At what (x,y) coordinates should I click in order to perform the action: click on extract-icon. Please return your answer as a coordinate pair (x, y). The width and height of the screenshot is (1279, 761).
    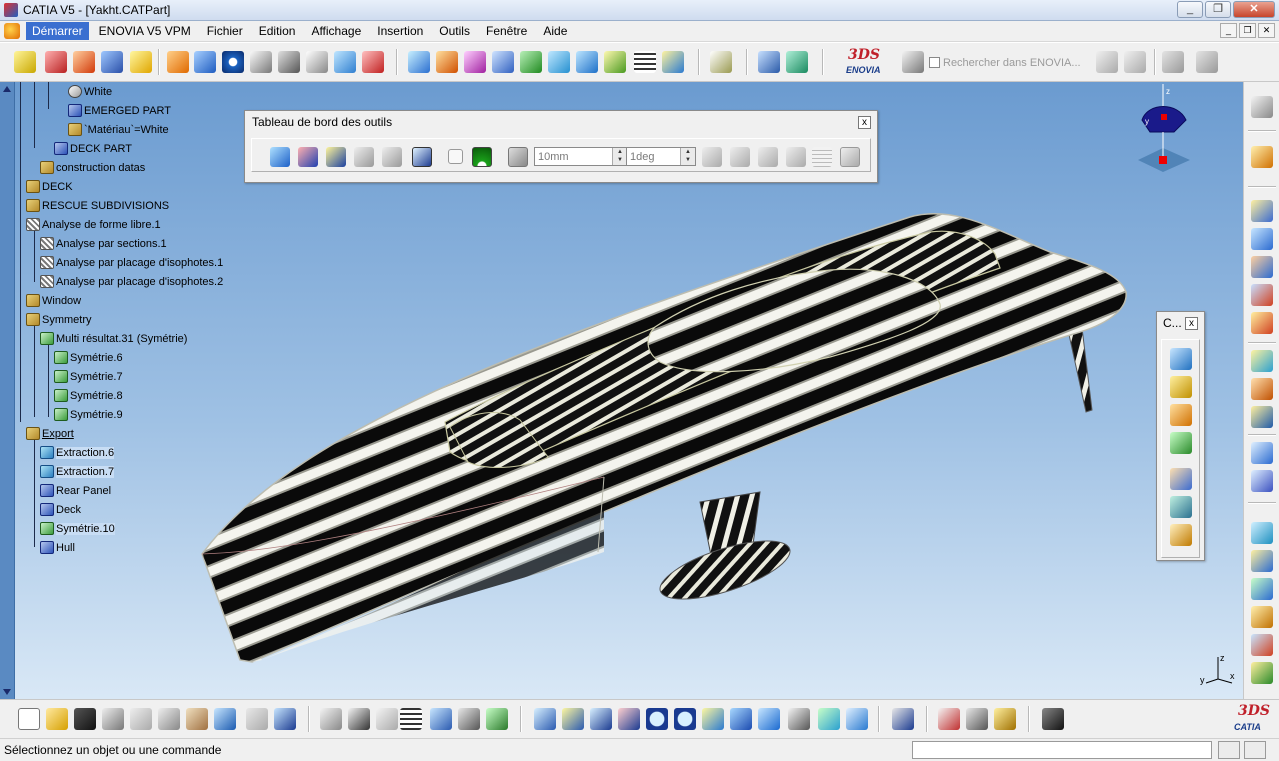
    Looking at the image, I should click on (1262, 267).